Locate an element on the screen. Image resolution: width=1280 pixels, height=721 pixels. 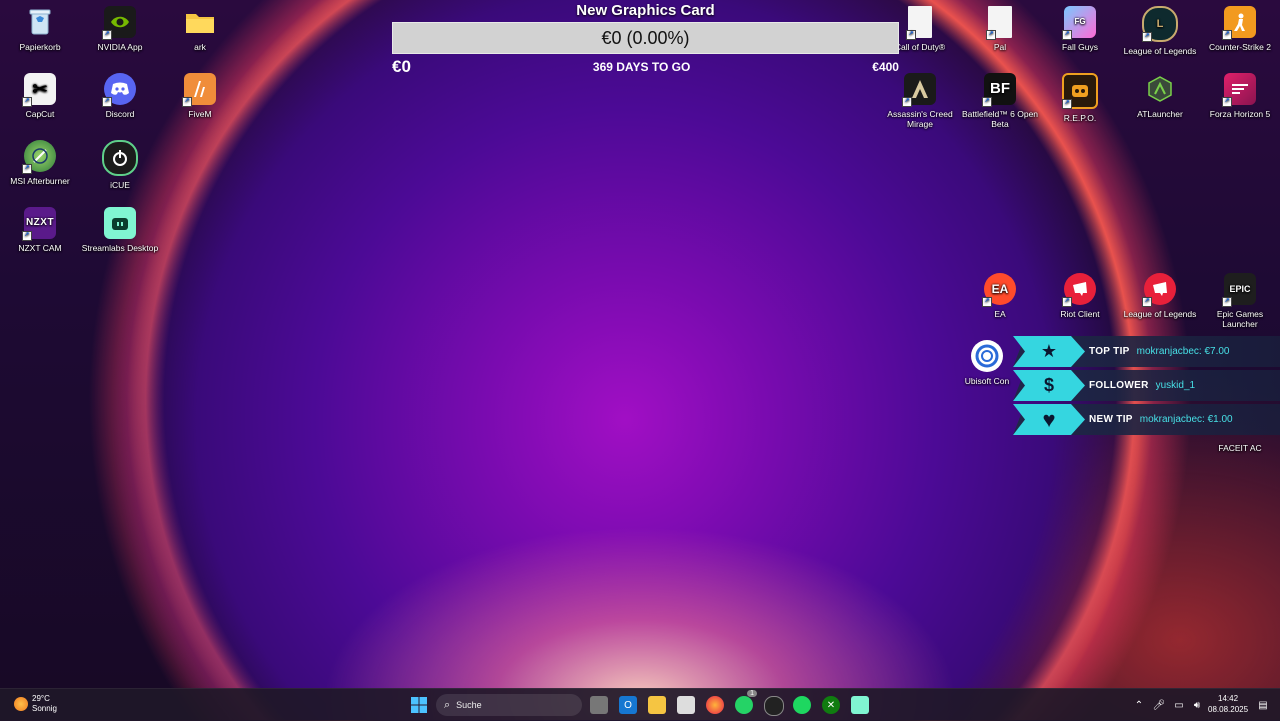
start-button is located at coordinates (419, 705).